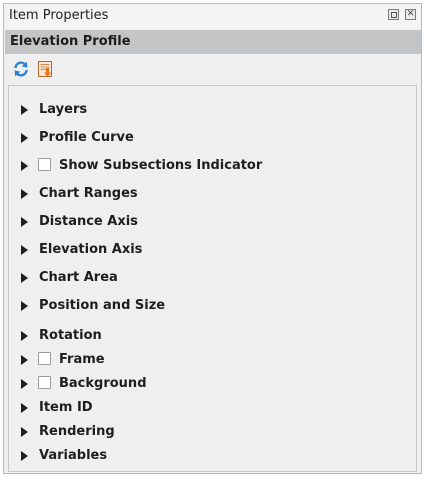  What do you see at coordinates (103, 383) in the screenshot?
I see `section-label: Background` at bounding box center [103, 383].